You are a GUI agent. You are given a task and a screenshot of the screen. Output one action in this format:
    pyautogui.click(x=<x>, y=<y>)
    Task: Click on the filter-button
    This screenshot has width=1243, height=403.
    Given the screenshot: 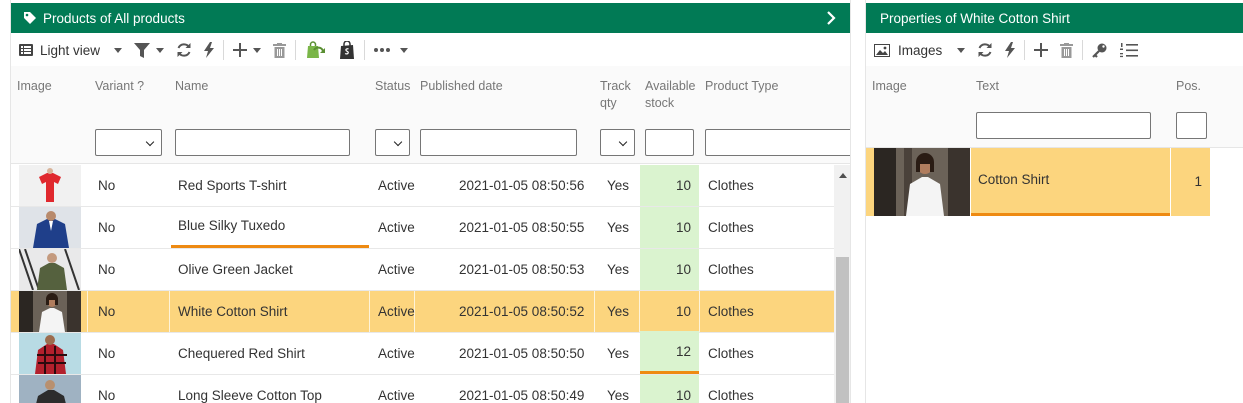 What is the action you would take?
    pyautogui.click(x=149, y=50)
    